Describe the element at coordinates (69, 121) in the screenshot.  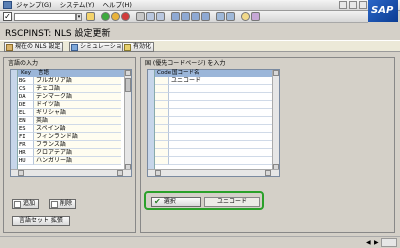
I see `table-row: EN 英語` at that location.